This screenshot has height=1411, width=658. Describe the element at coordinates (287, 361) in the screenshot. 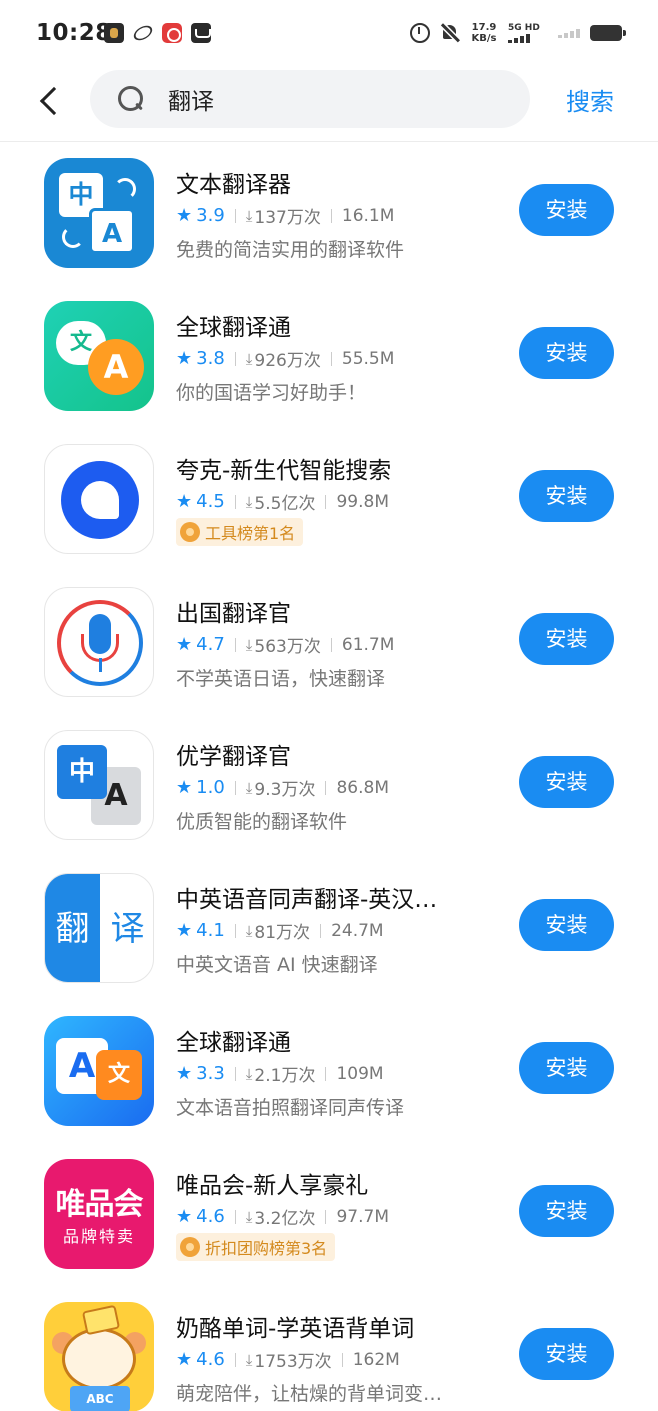

I see `app-downloads: 926万次` at that location.